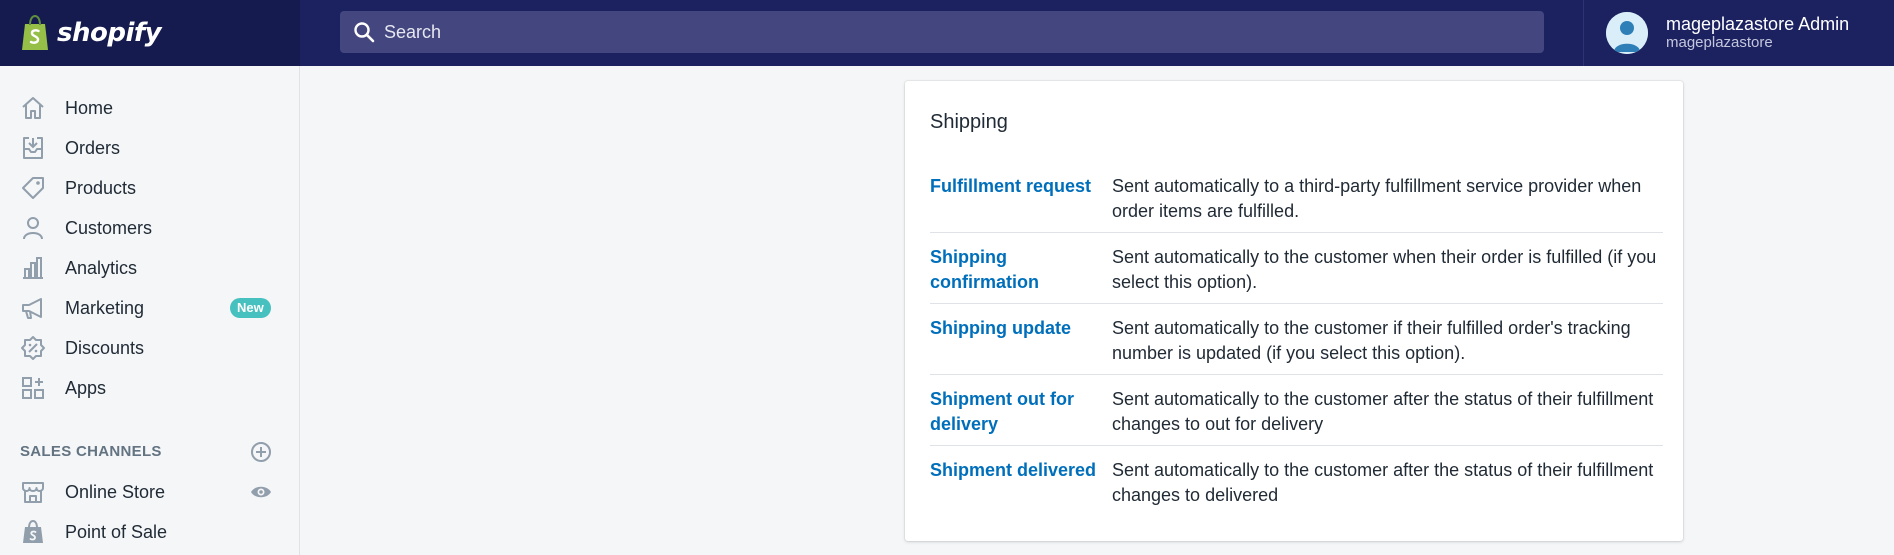 The height and width of the screenshot is (555, 1894). What do you see at coordinates (33, 268) in the screenshot?
I see `bar-chart-icon` at bounding box center [33, 268].